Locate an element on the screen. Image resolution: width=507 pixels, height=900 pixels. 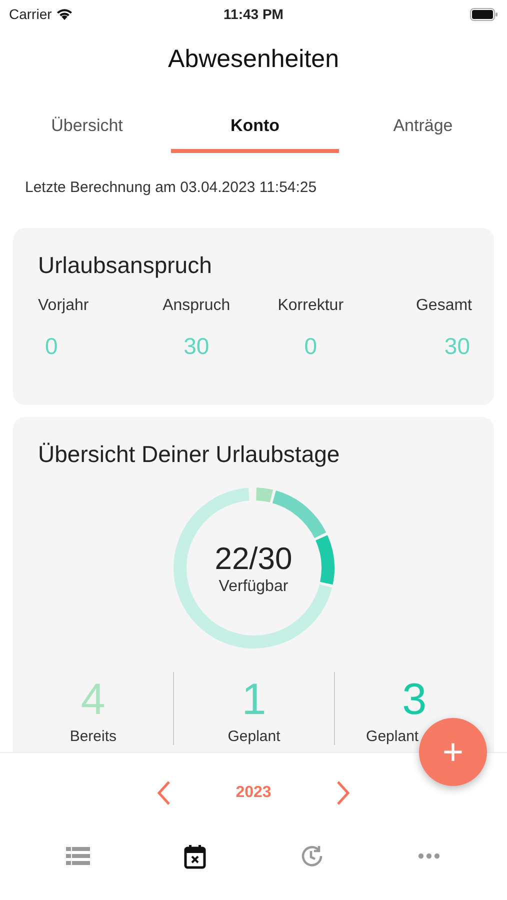
year-label: 2023 is located at coordinates (254, 793).